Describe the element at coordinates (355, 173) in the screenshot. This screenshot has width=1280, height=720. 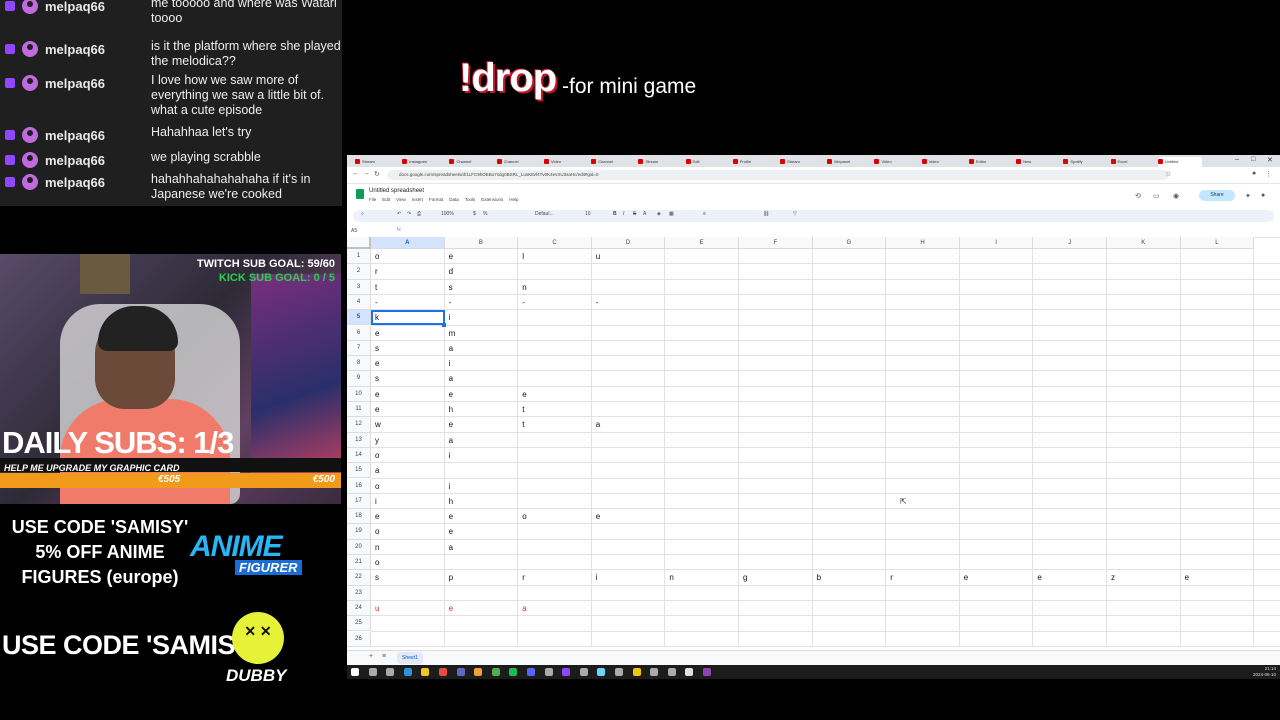
I see `back-icon: ←` at that location.